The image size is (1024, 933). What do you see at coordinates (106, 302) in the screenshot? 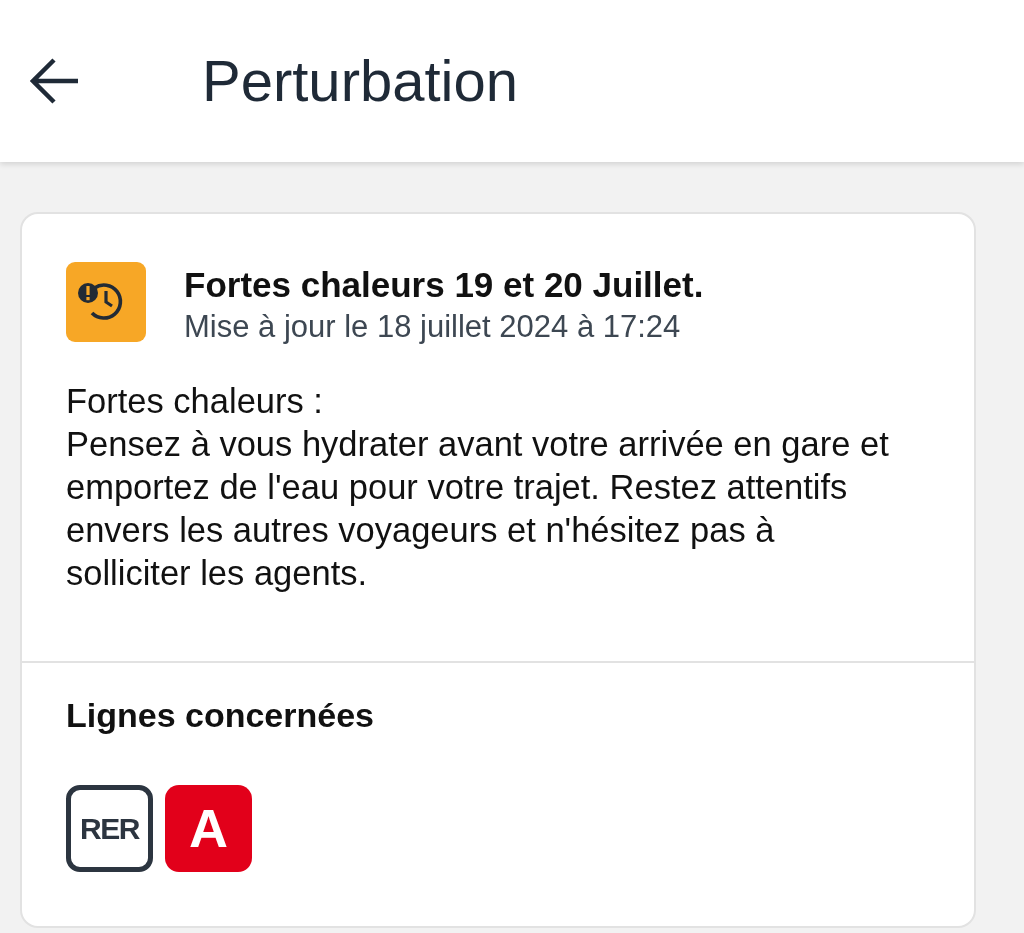
I see `alert-clock-icon` at bounding box center [106, 302].